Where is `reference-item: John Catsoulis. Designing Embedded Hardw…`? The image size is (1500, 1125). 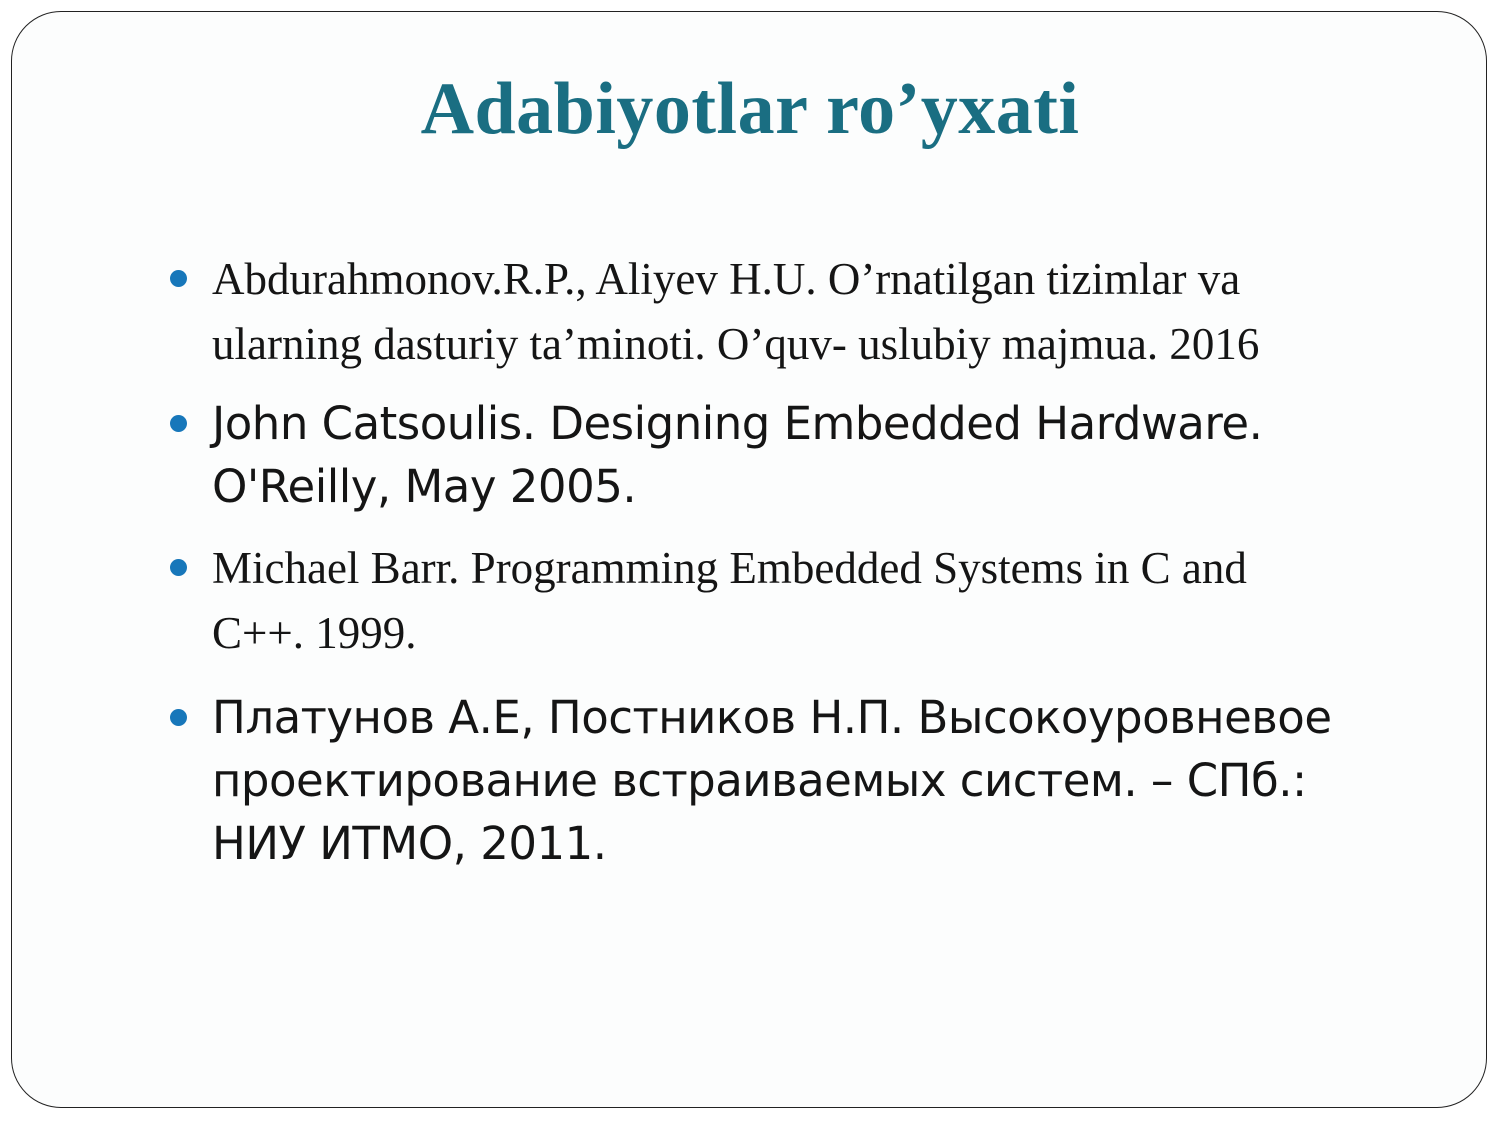
reference-item: John Catsoulis. Designing Embedded Hardw… is located at coordinates (785, 455).